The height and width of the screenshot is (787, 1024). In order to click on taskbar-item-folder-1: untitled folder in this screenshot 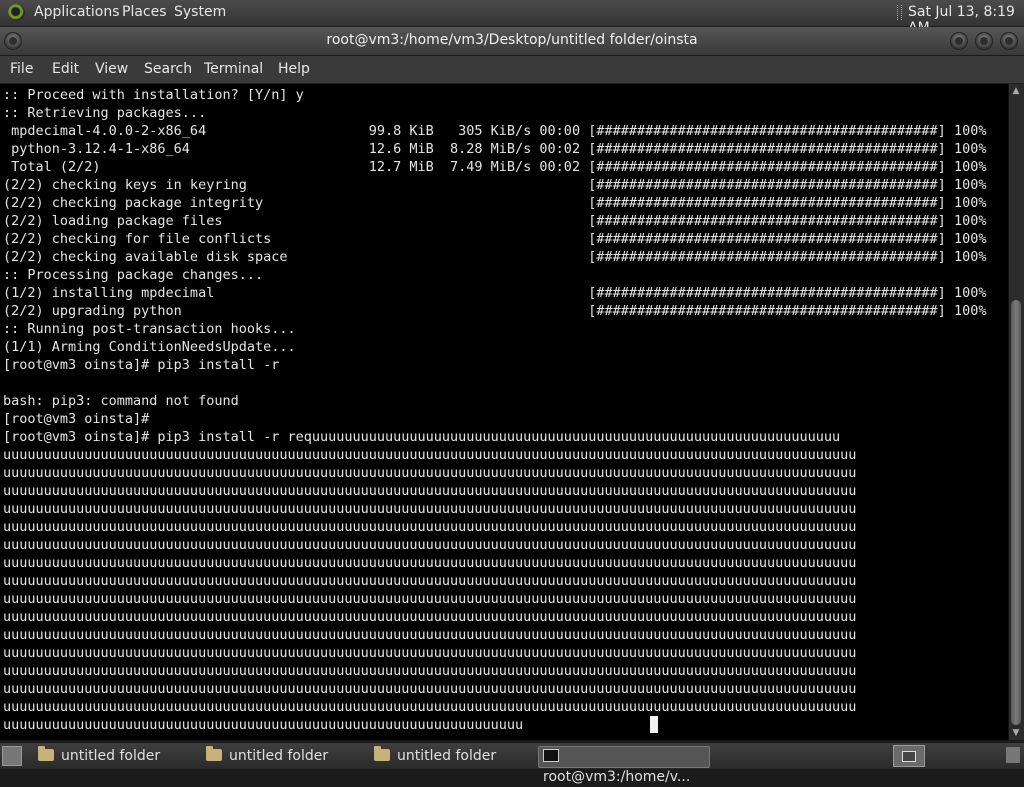, I will do `click(118, 756)`.